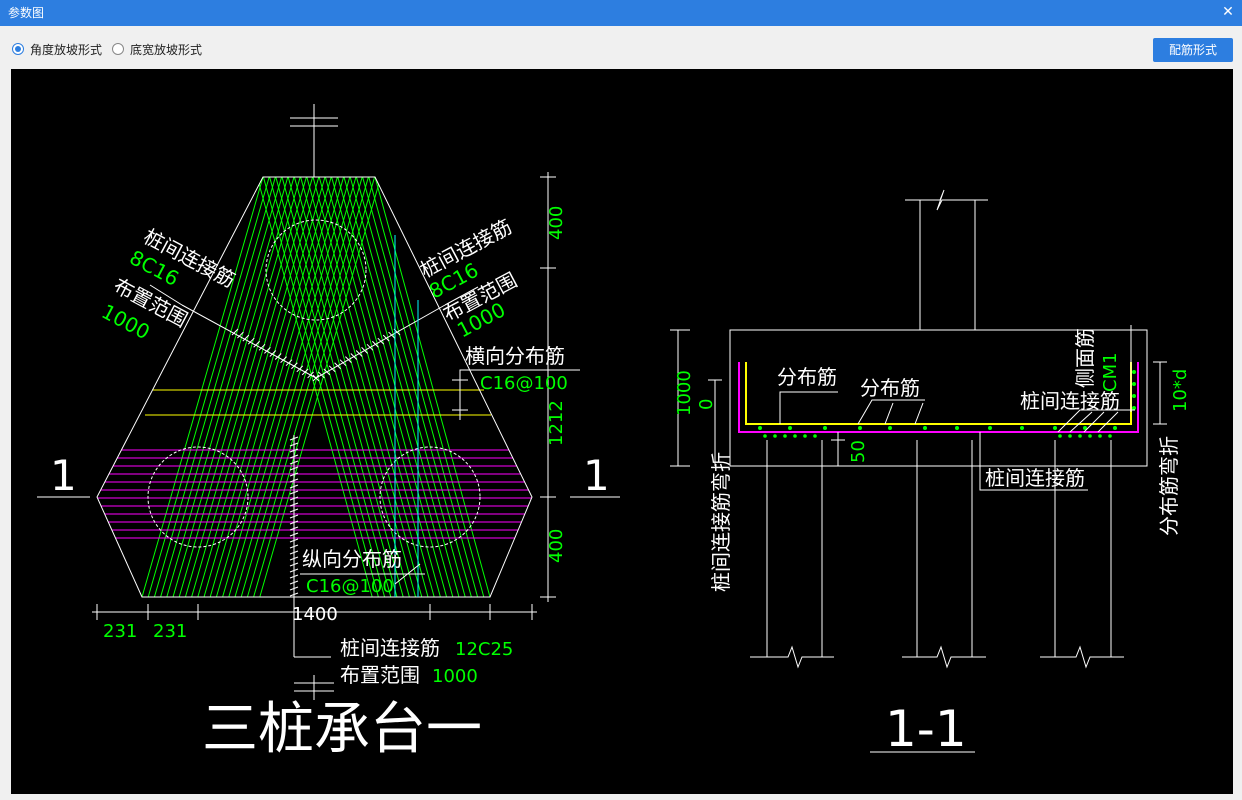  Describe the element at coordinates (1180, 390) in the screenshot. I see `section-dim-10d: 10*d` at that location.